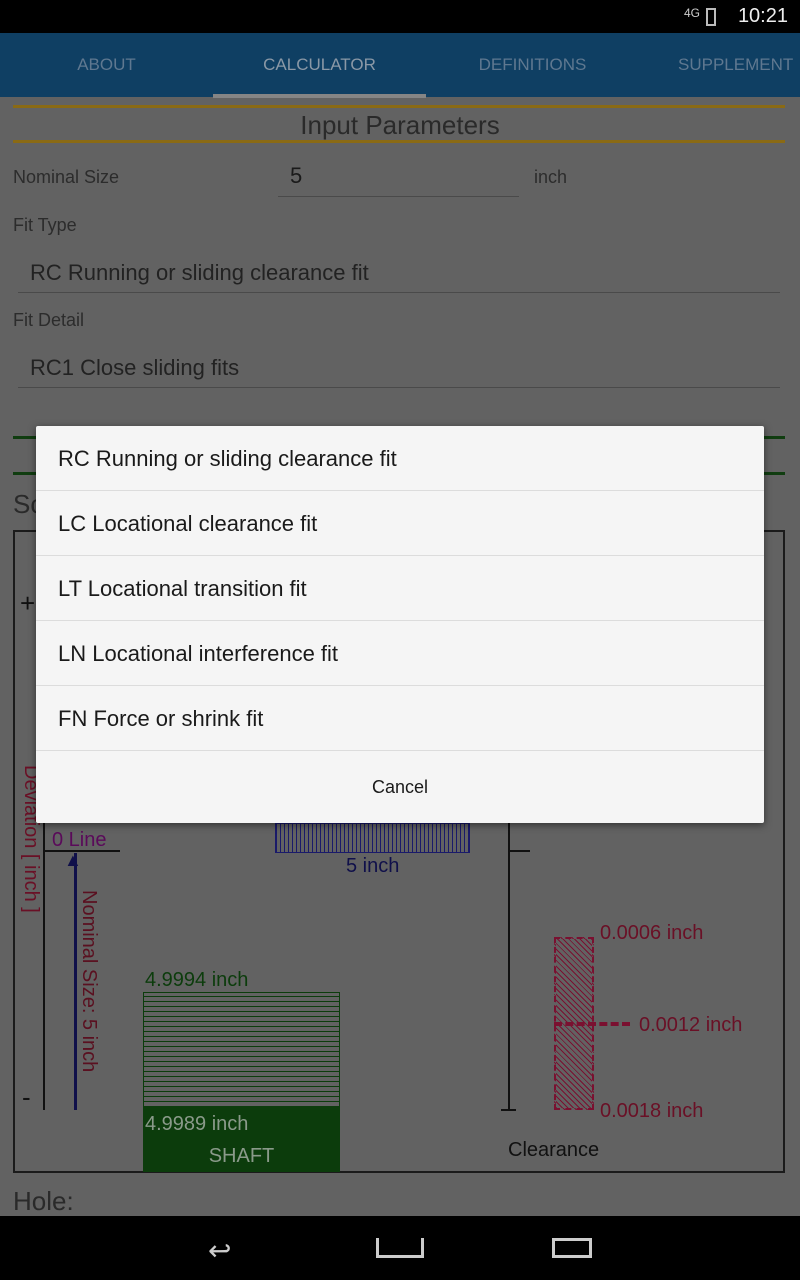 The width and height of the screenshot is (800, 1280). Describe the element at coordinates (572, 1248) in the screenshot. I see `recents-icon` at that location.